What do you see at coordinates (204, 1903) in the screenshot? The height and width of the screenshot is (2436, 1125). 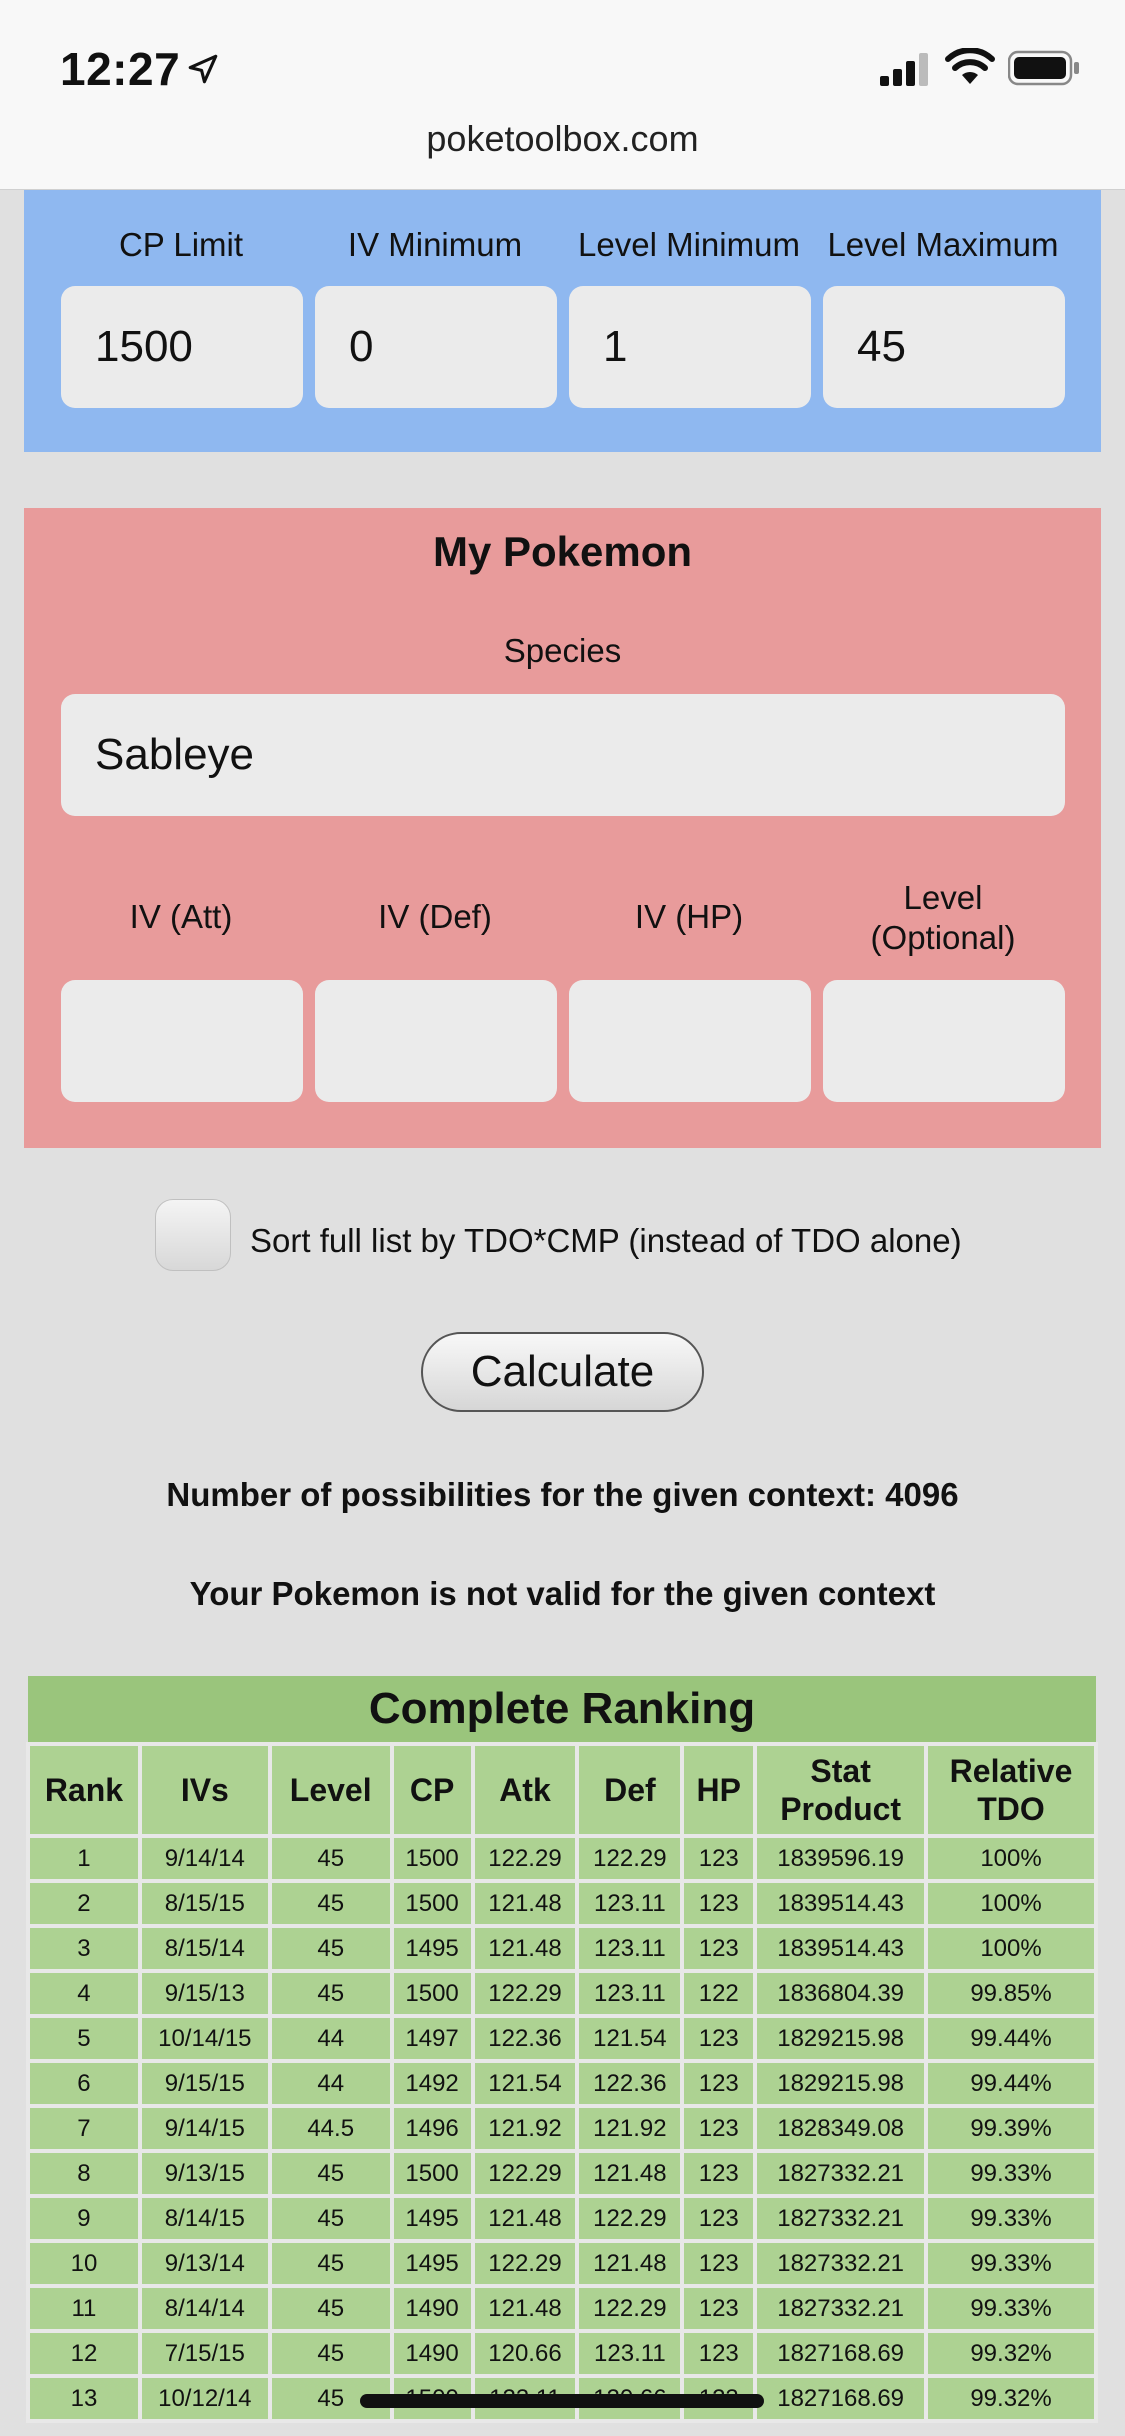 I see `table-cell: 8/15/15` at bounding box center [204, 1903].